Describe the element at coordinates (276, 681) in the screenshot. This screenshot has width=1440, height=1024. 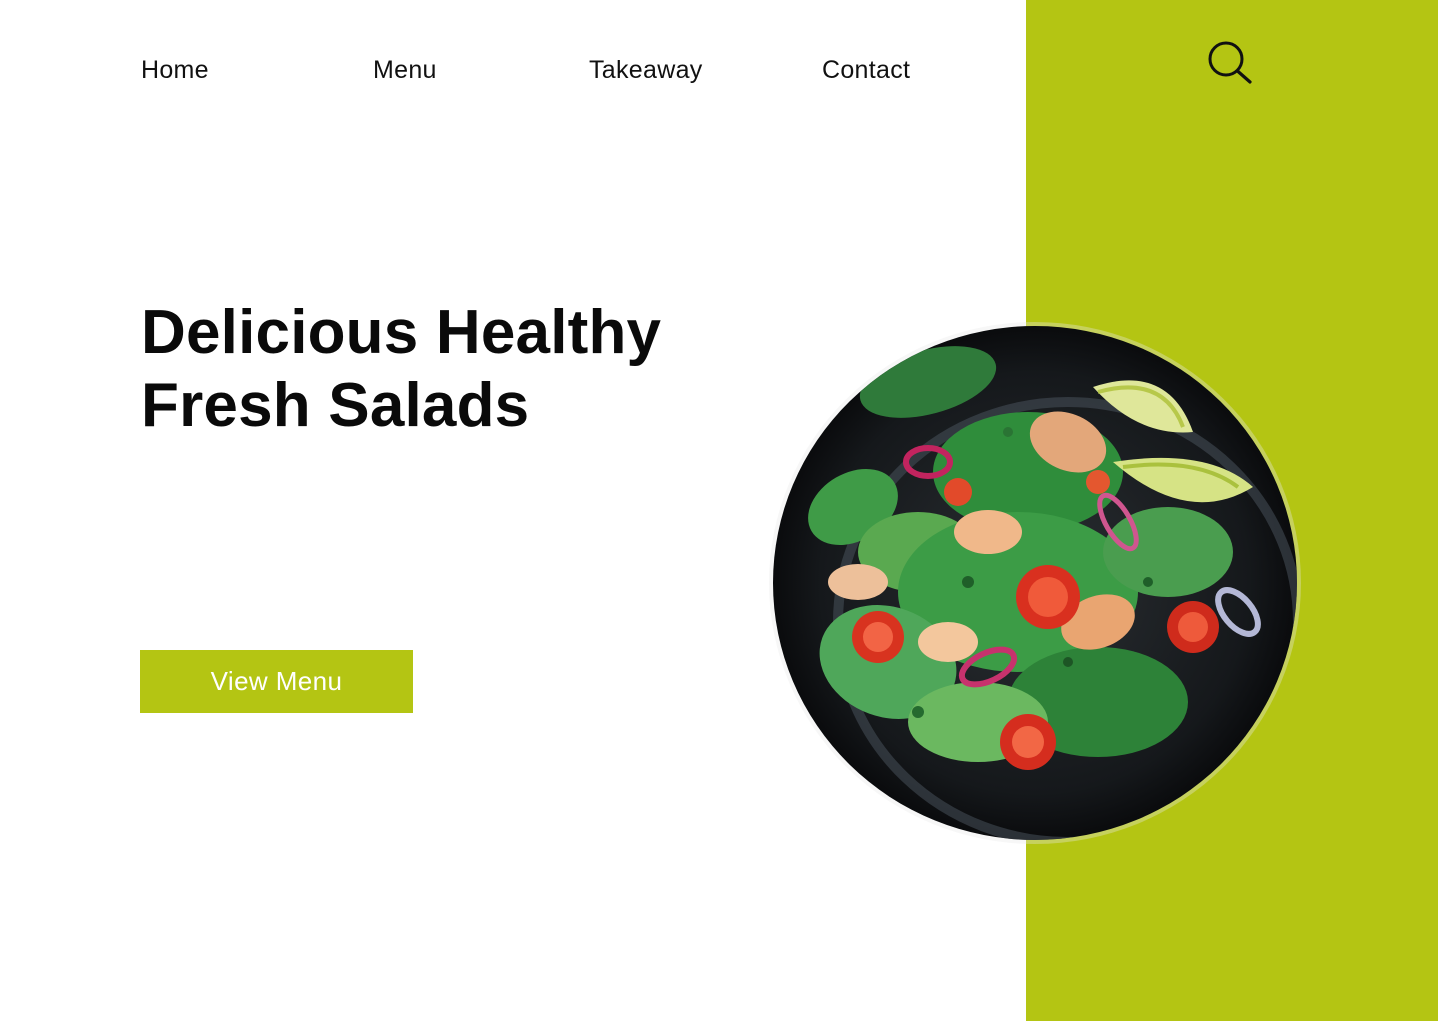
I see `view-menu-button: View Menu` at that location.